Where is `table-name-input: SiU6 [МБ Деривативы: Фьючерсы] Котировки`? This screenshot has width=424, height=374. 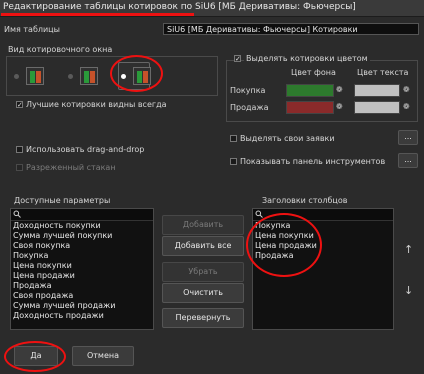 table-name-input: SiU6 [МБ Деривативы: Фьючерсы] Котировки is located at coordinates (291, 29).